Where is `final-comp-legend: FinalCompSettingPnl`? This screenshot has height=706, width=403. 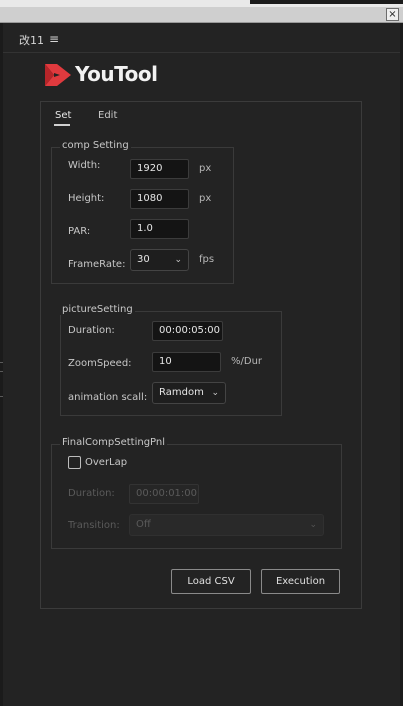 final-comp-legend: FinalCompSettingPnl is located at coordinates (114, 442).